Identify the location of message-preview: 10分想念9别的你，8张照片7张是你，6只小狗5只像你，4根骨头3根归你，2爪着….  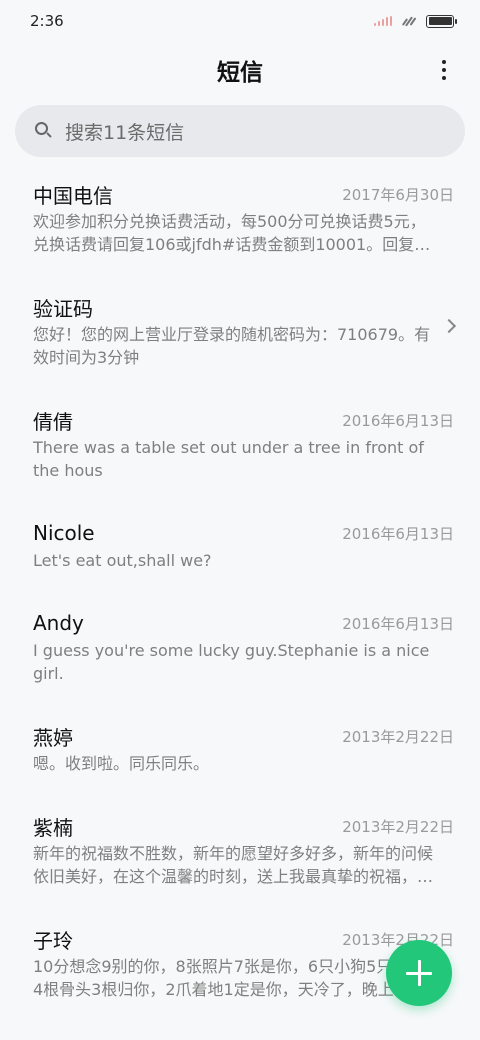
(236, 978).